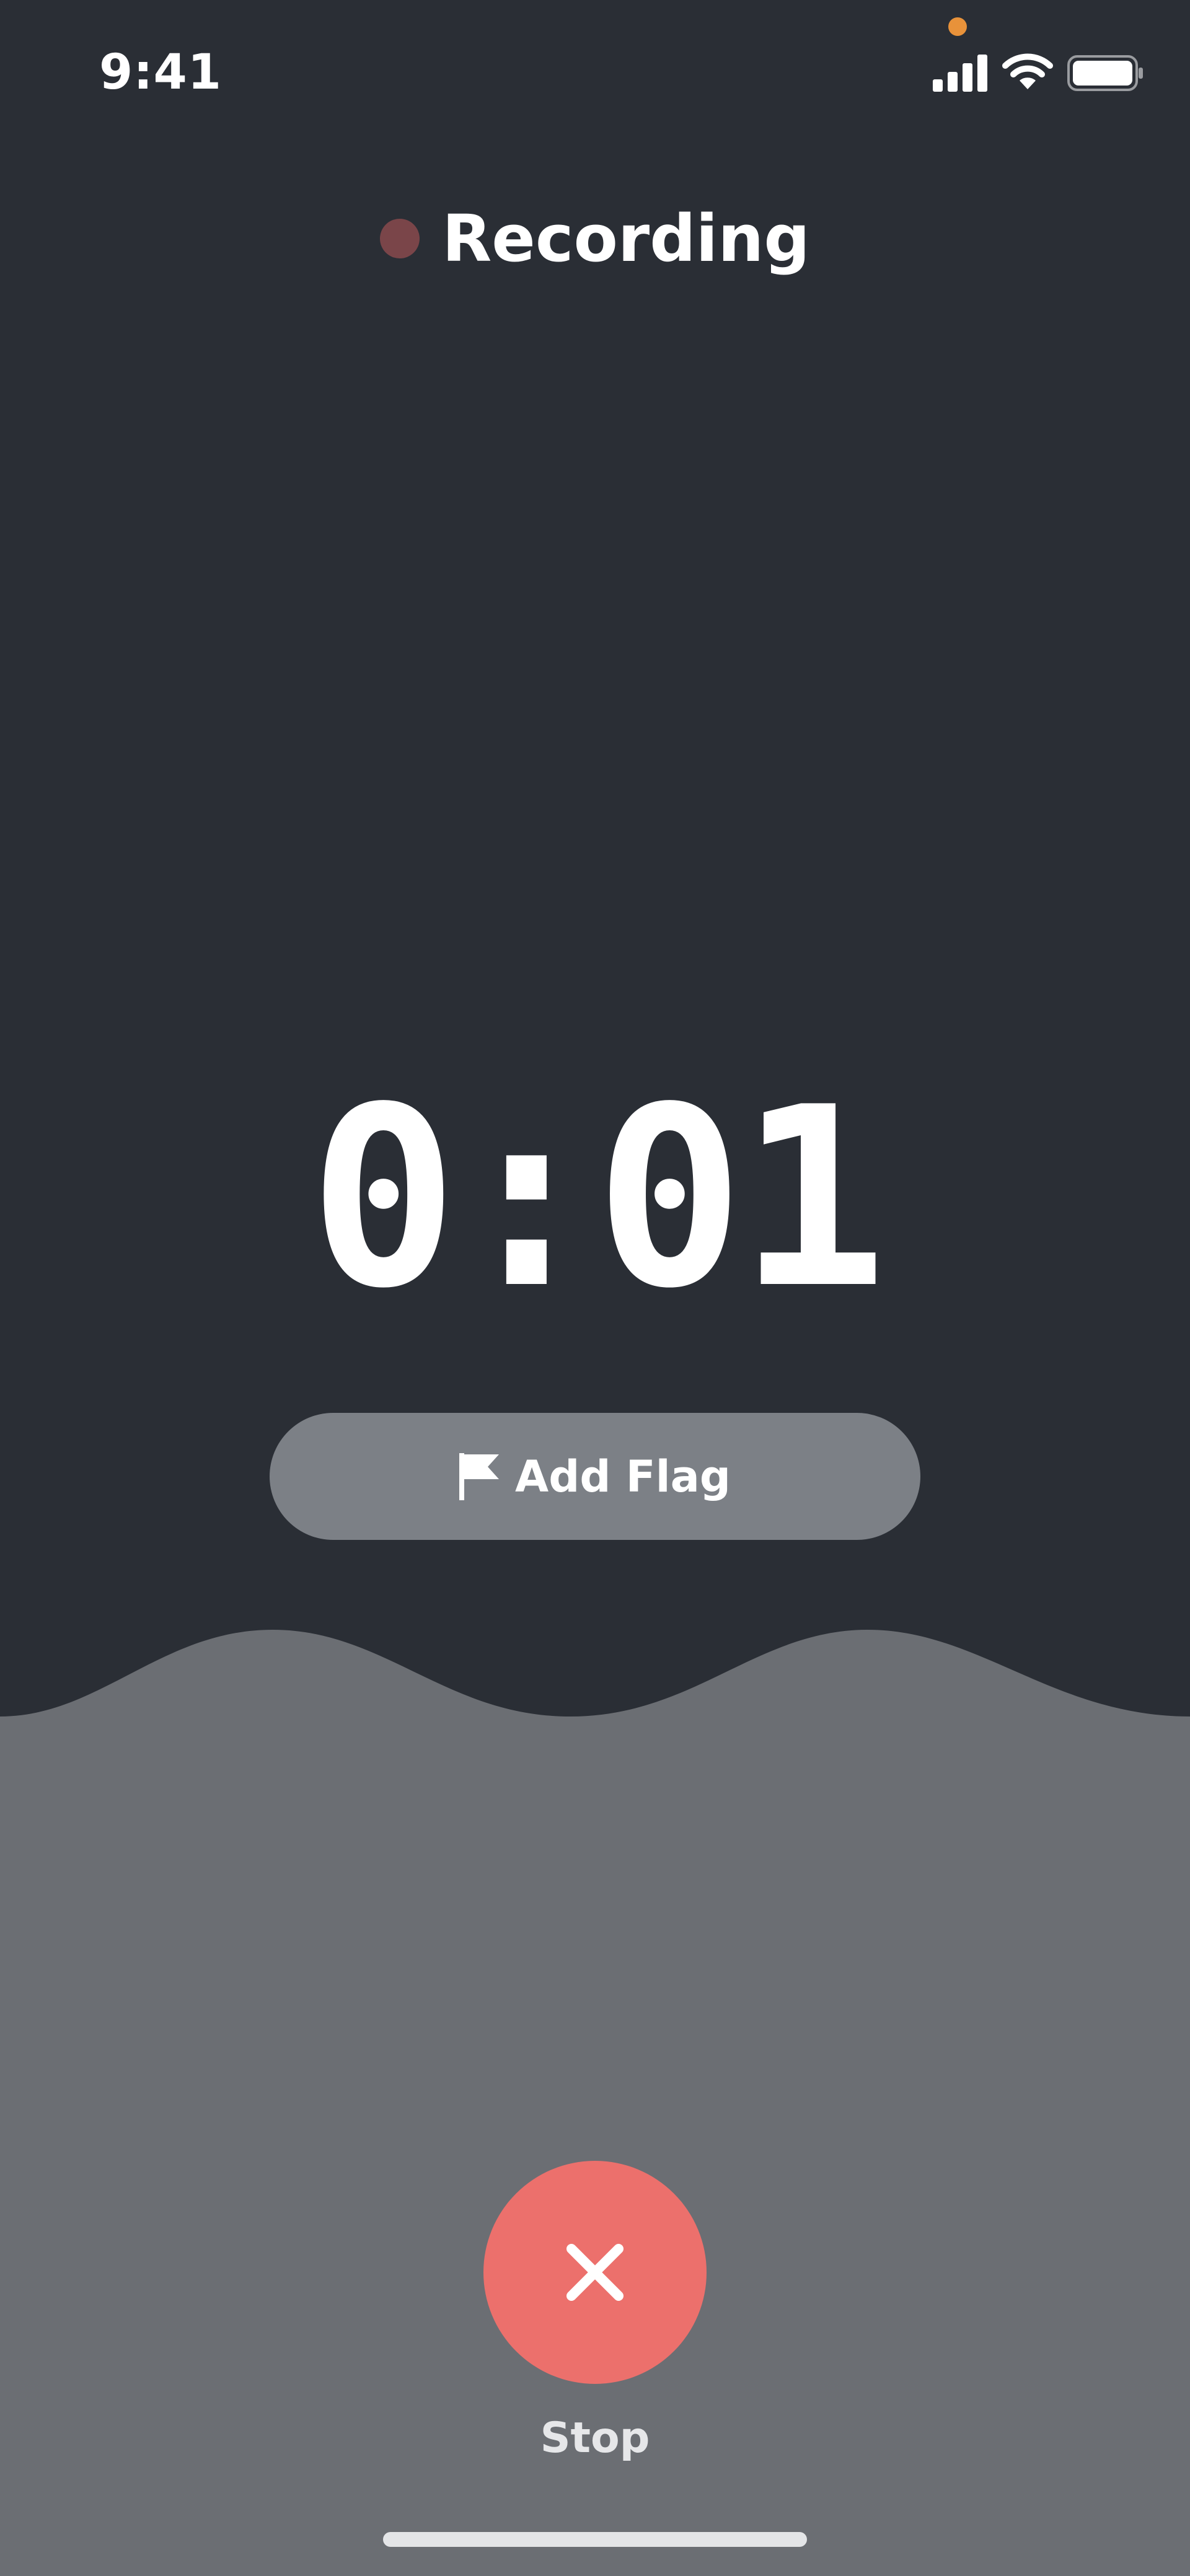 The height and width of the screenshot is (2576, 1190). Describe the element at coordinates (598, 1199) in the screenshot. I see `elapsed-timer: 0:01` at that location.